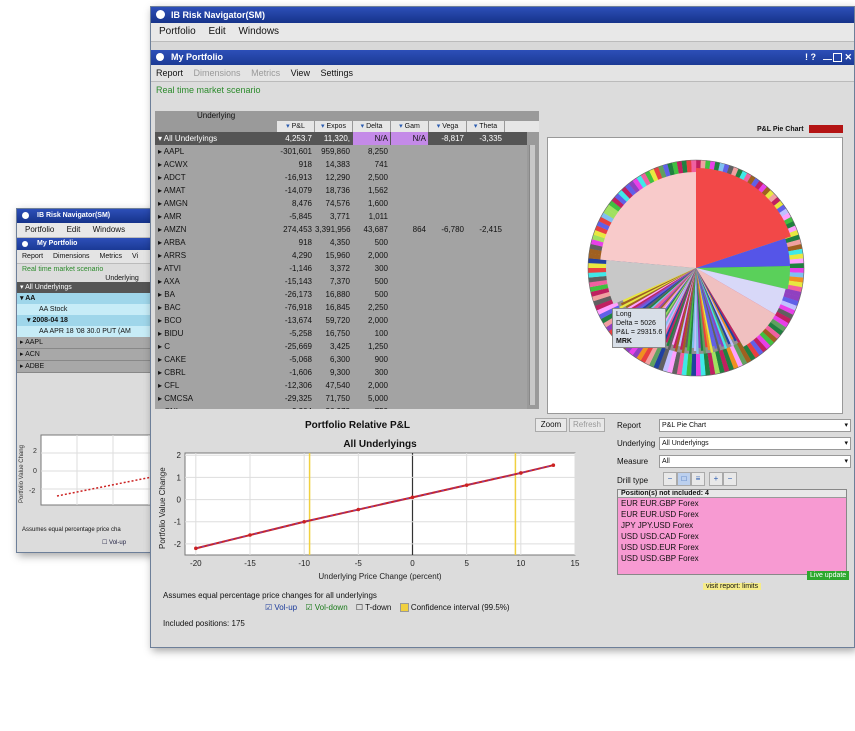 Image resolution: width=855 pixels, height=731 pixels. Describe the element at coordinates (532, 275) in the screenshot. I see `table-scrollbar` at that location.